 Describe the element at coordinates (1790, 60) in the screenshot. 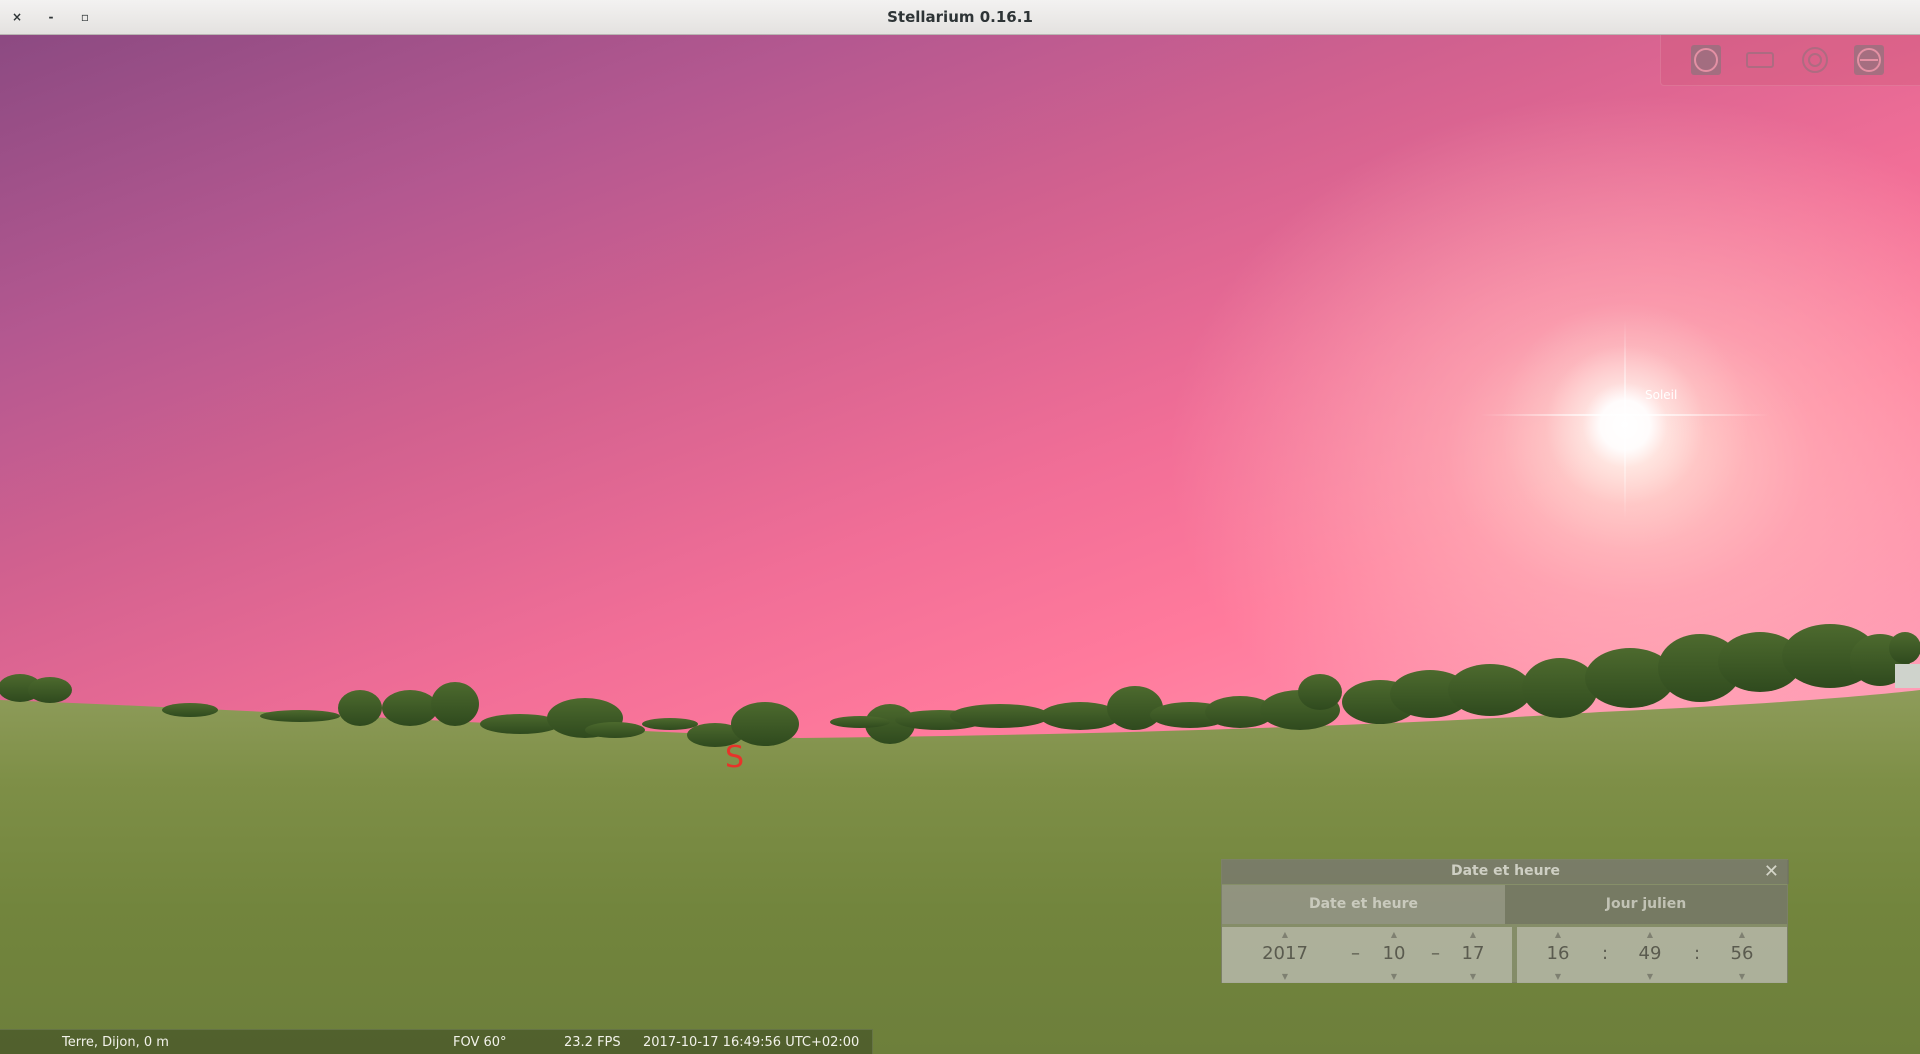

I see `top-right-toolbar` at that location.